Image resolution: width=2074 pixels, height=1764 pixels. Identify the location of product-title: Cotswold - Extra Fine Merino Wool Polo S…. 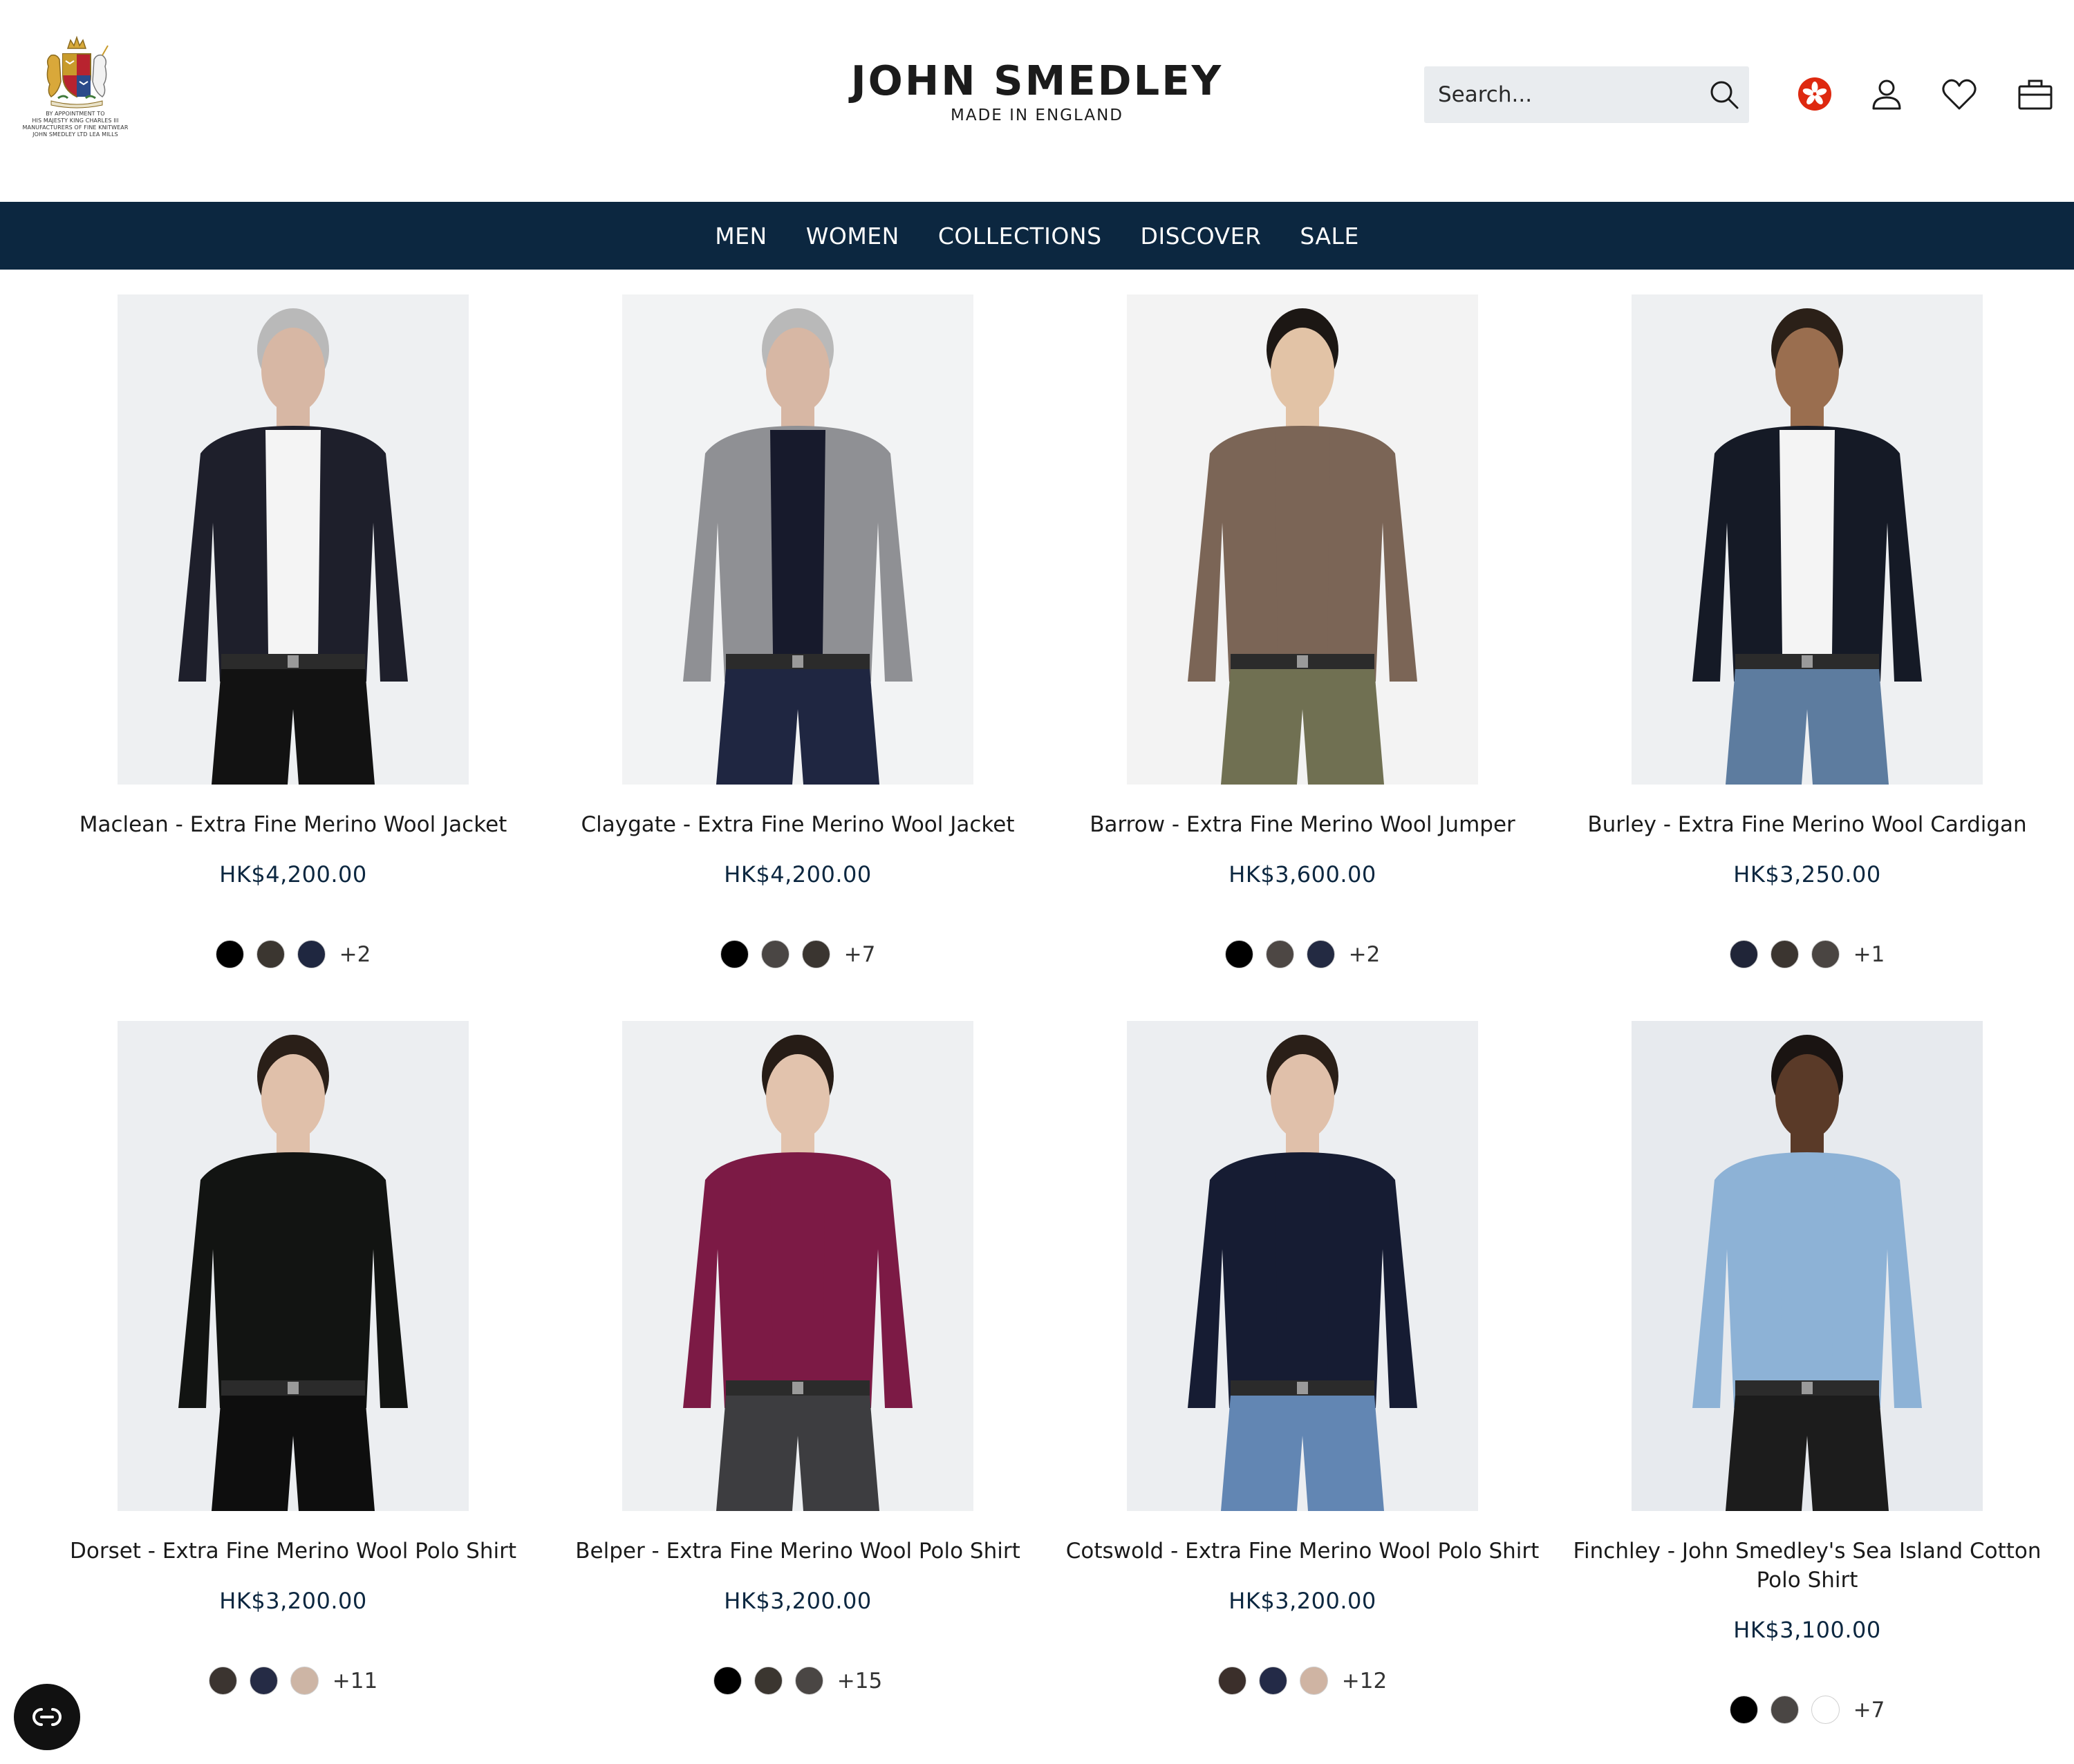
(1302, 1551).